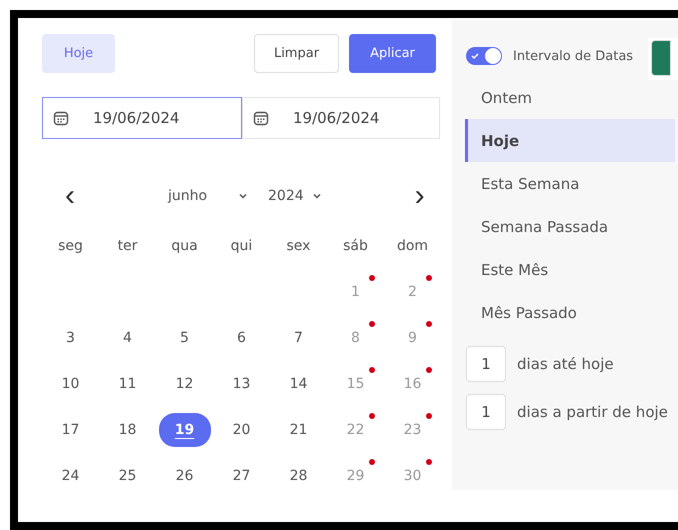  I want to click on preset-item: Hoje, so click(570, 140).